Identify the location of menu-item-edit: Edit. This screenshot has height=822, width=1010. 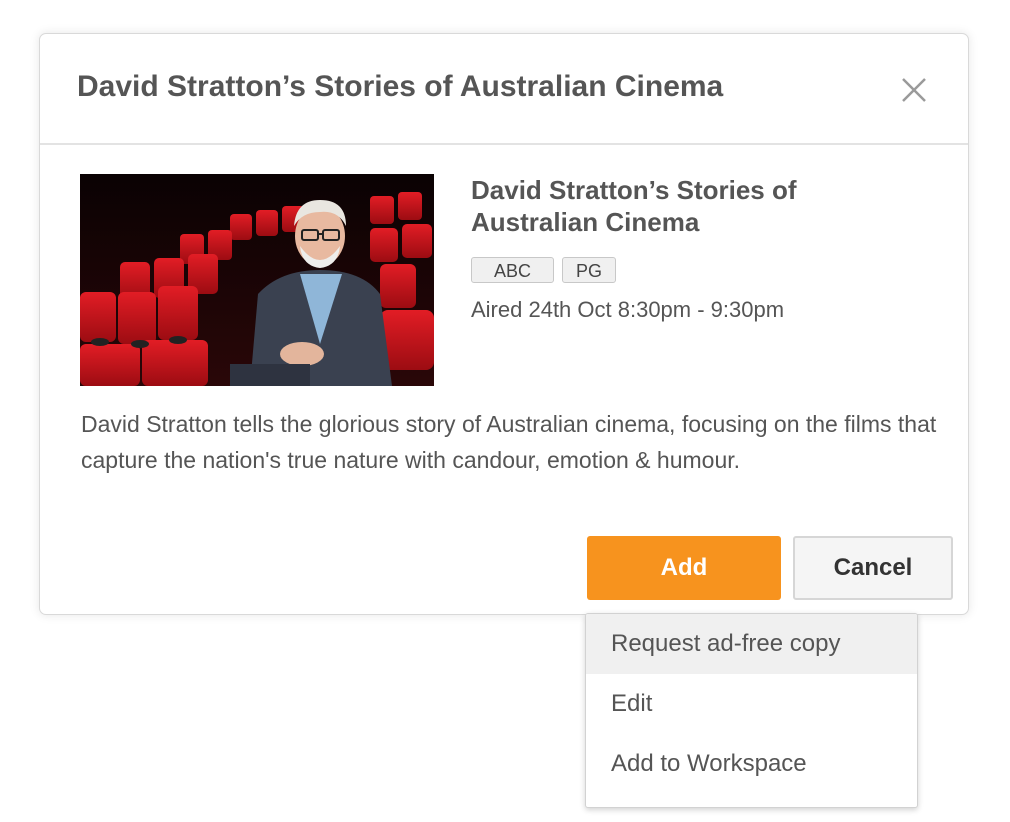
(751, 704).